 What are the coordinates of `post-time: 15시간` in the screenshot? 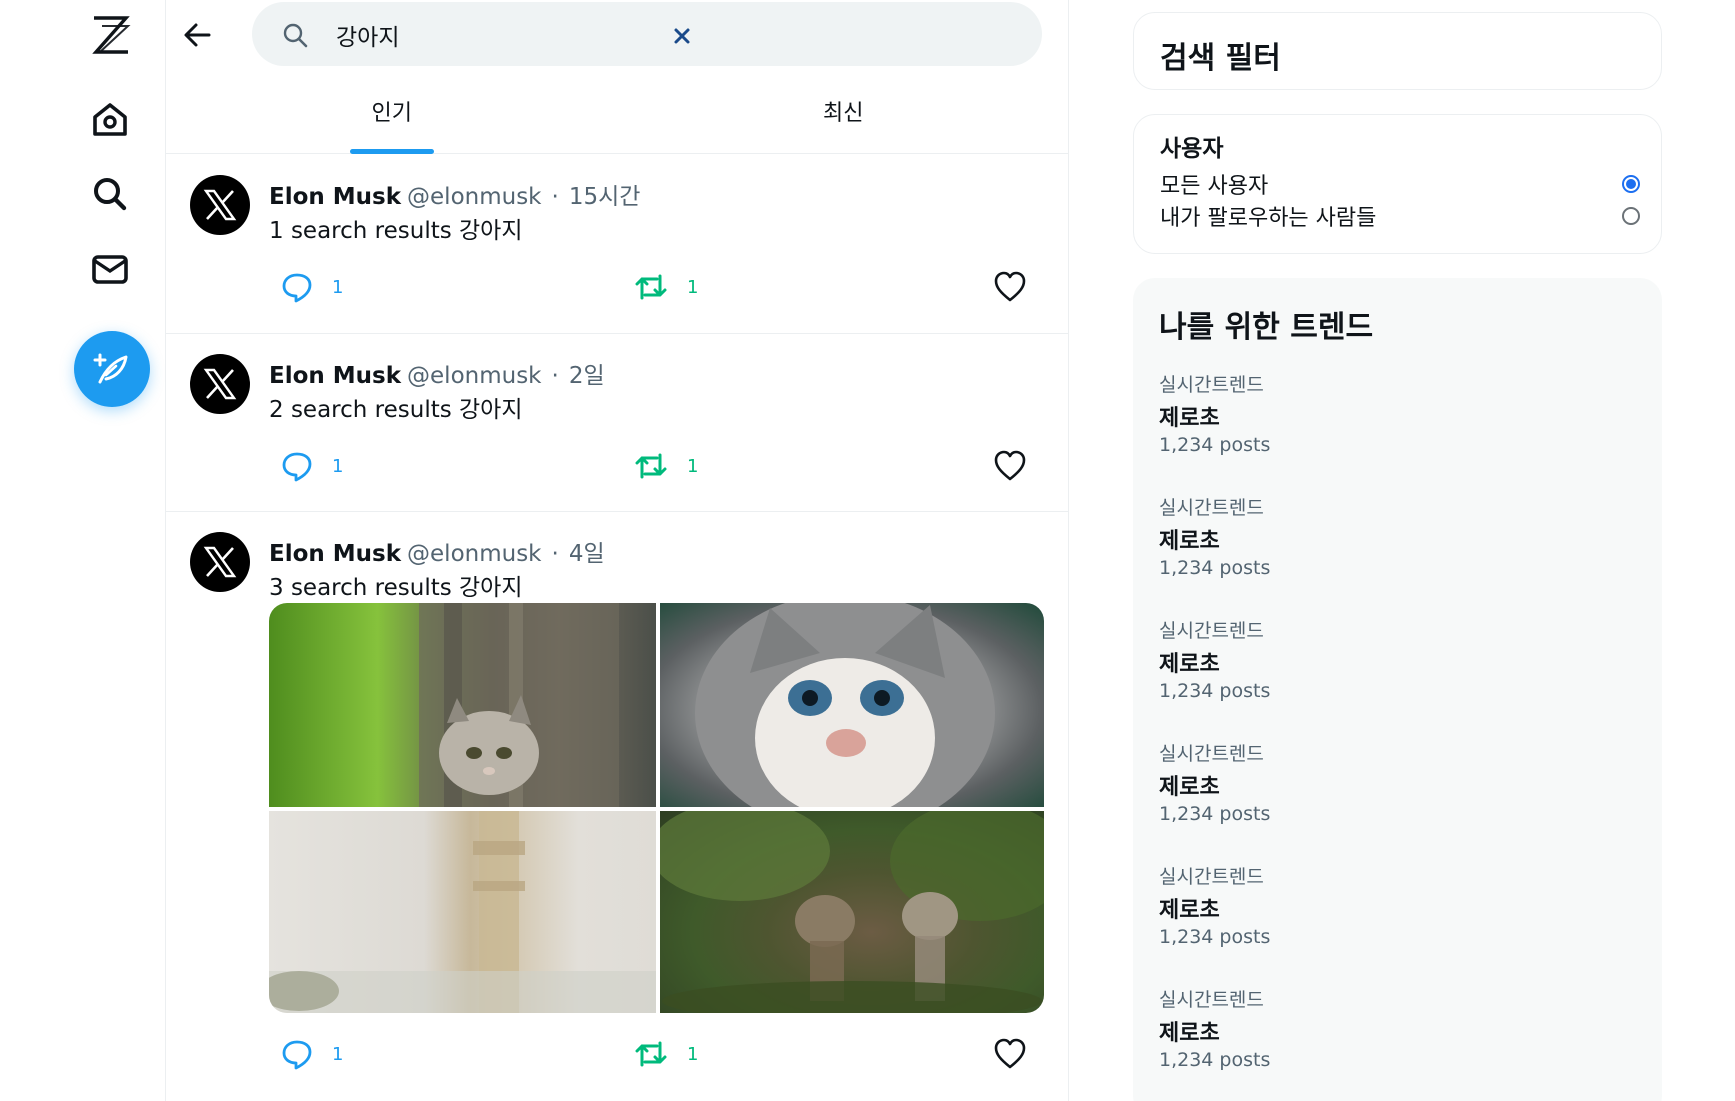 It's located at (605, 197).